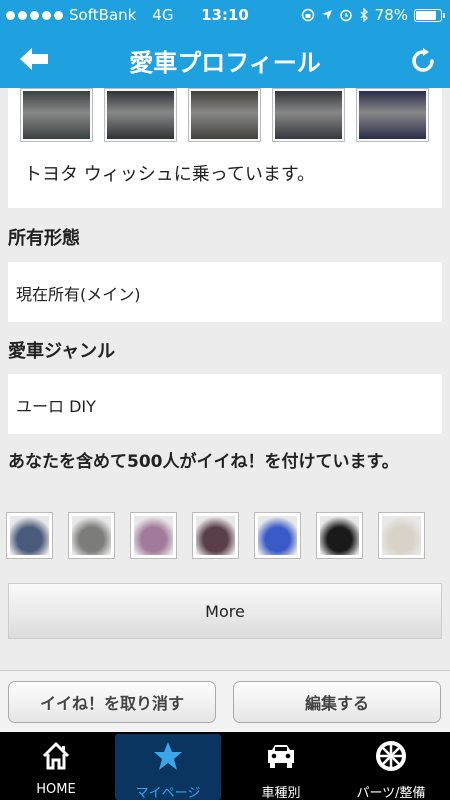  I want to click on refresh-icon, so click(423, 60).